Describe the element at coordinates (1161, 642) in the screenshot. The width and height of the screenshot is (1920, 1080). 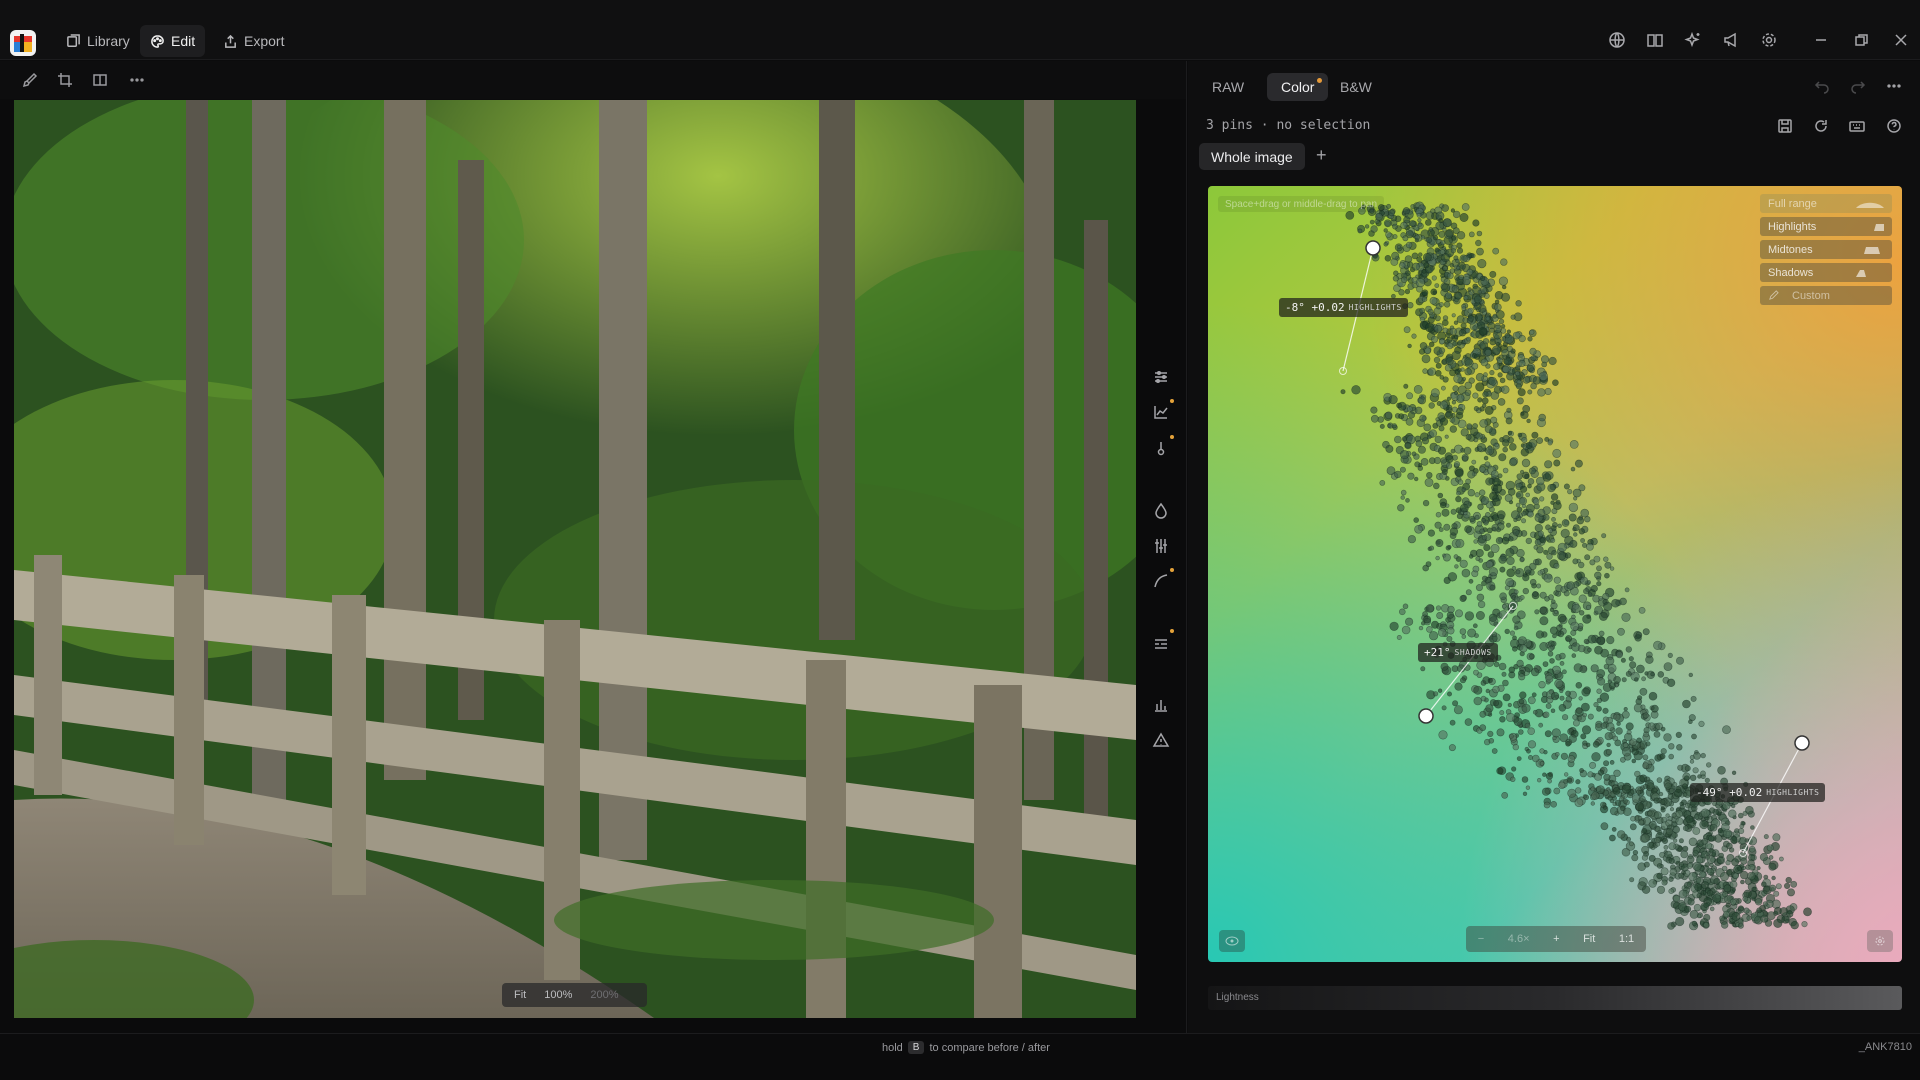
I see `detail-icon` at that location.